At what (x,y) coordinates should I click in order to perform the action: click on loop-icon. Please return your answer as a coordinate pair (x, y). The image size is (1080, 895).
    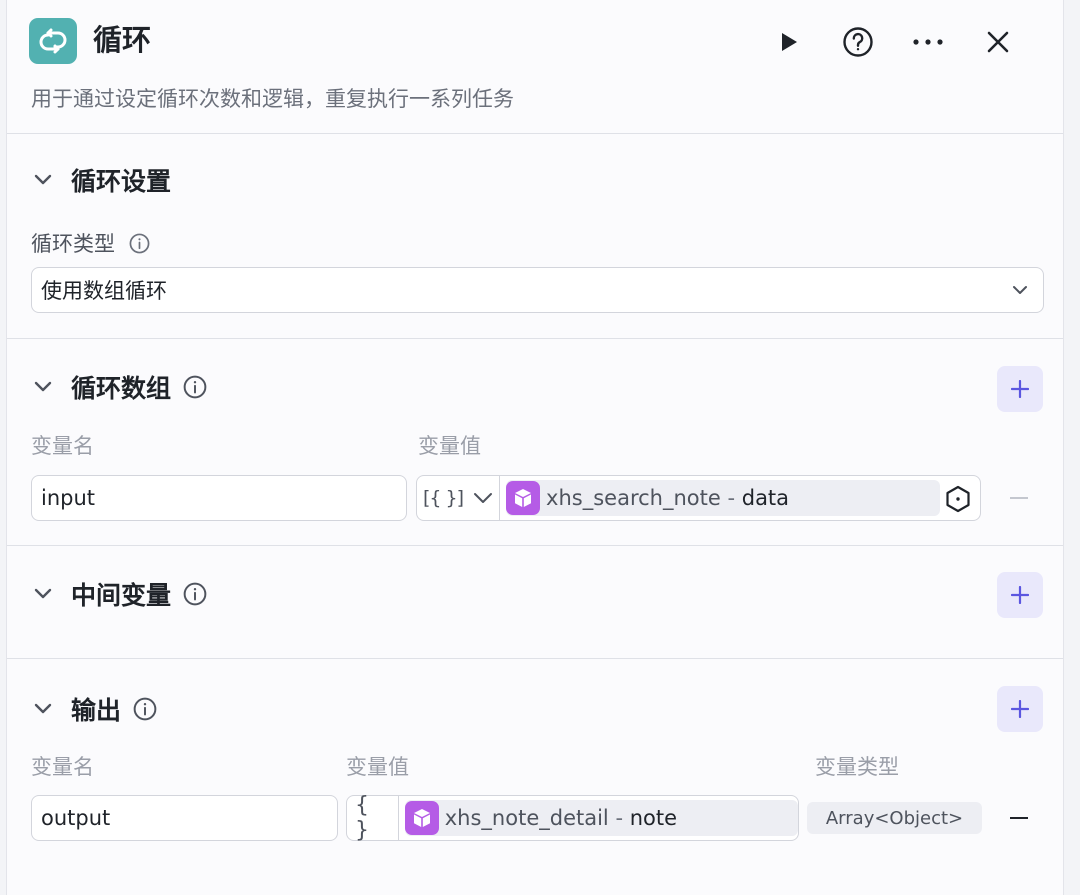
    Looking at the image, I should click on (53, 41).